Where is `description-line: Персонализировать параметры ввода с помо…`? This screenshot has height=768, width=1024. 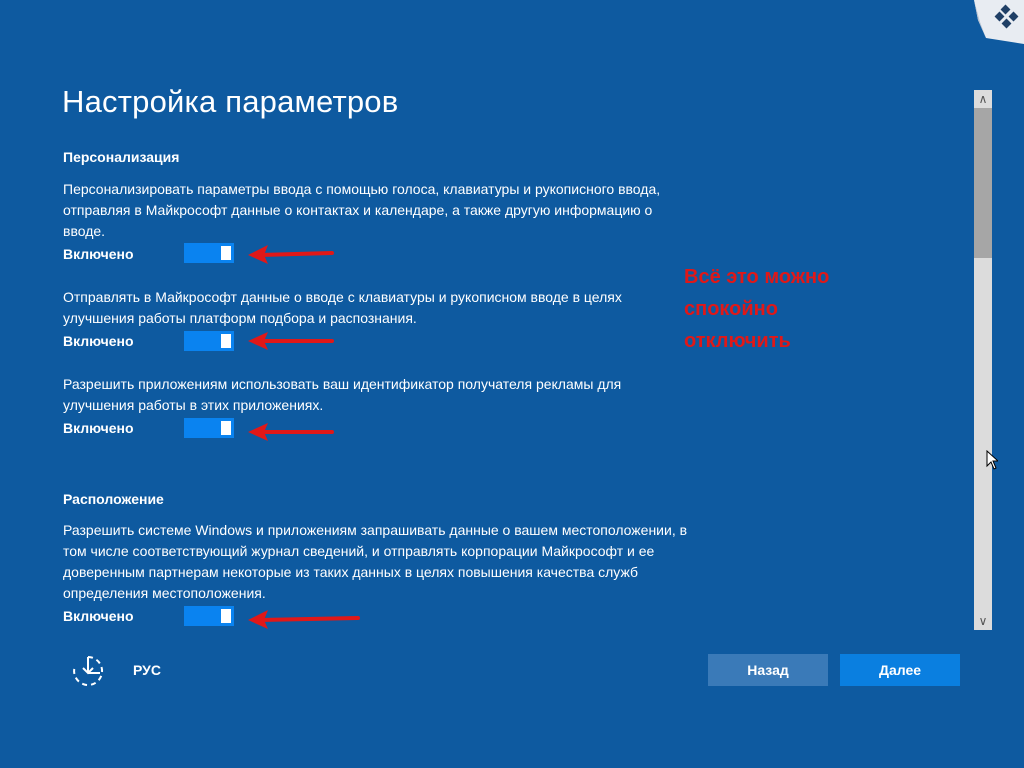 description-line: Персонализировать параметры ввода с помо… is located at coordinates (362, 189).